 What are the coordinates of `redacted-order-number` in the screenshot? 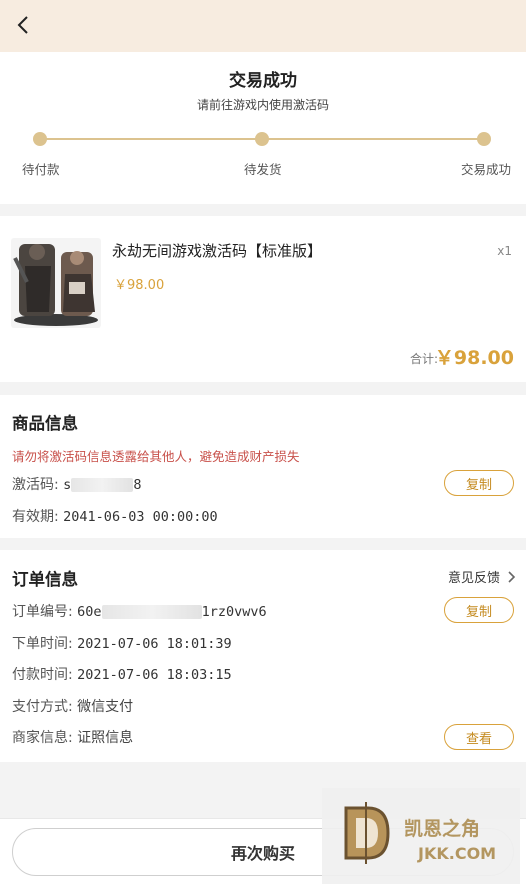 It's located at (151, 612).